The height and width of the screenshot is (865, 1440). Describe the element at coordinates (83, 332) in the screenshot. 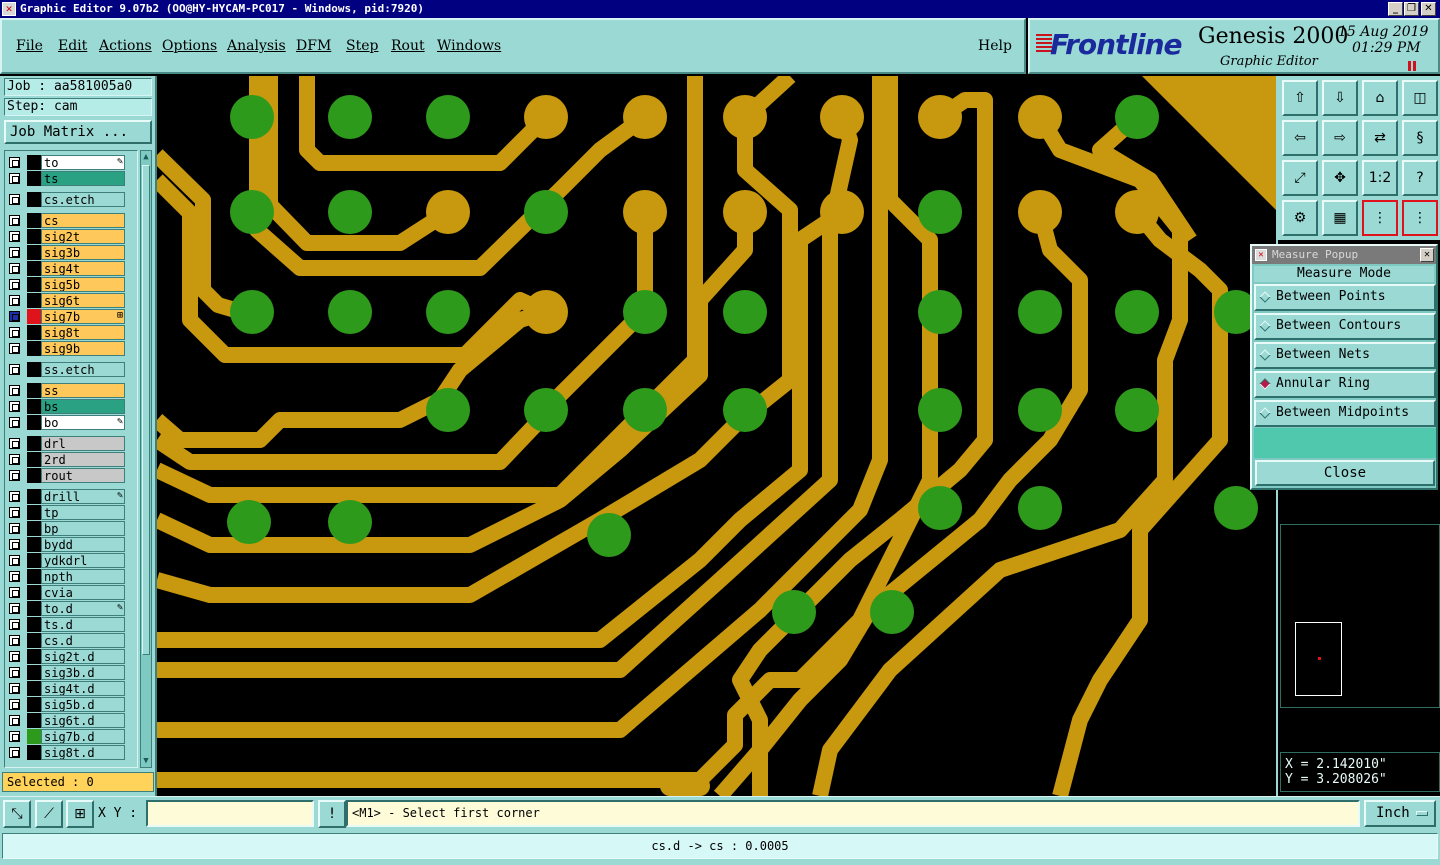

I see `layer-name: sig8t` at that location.